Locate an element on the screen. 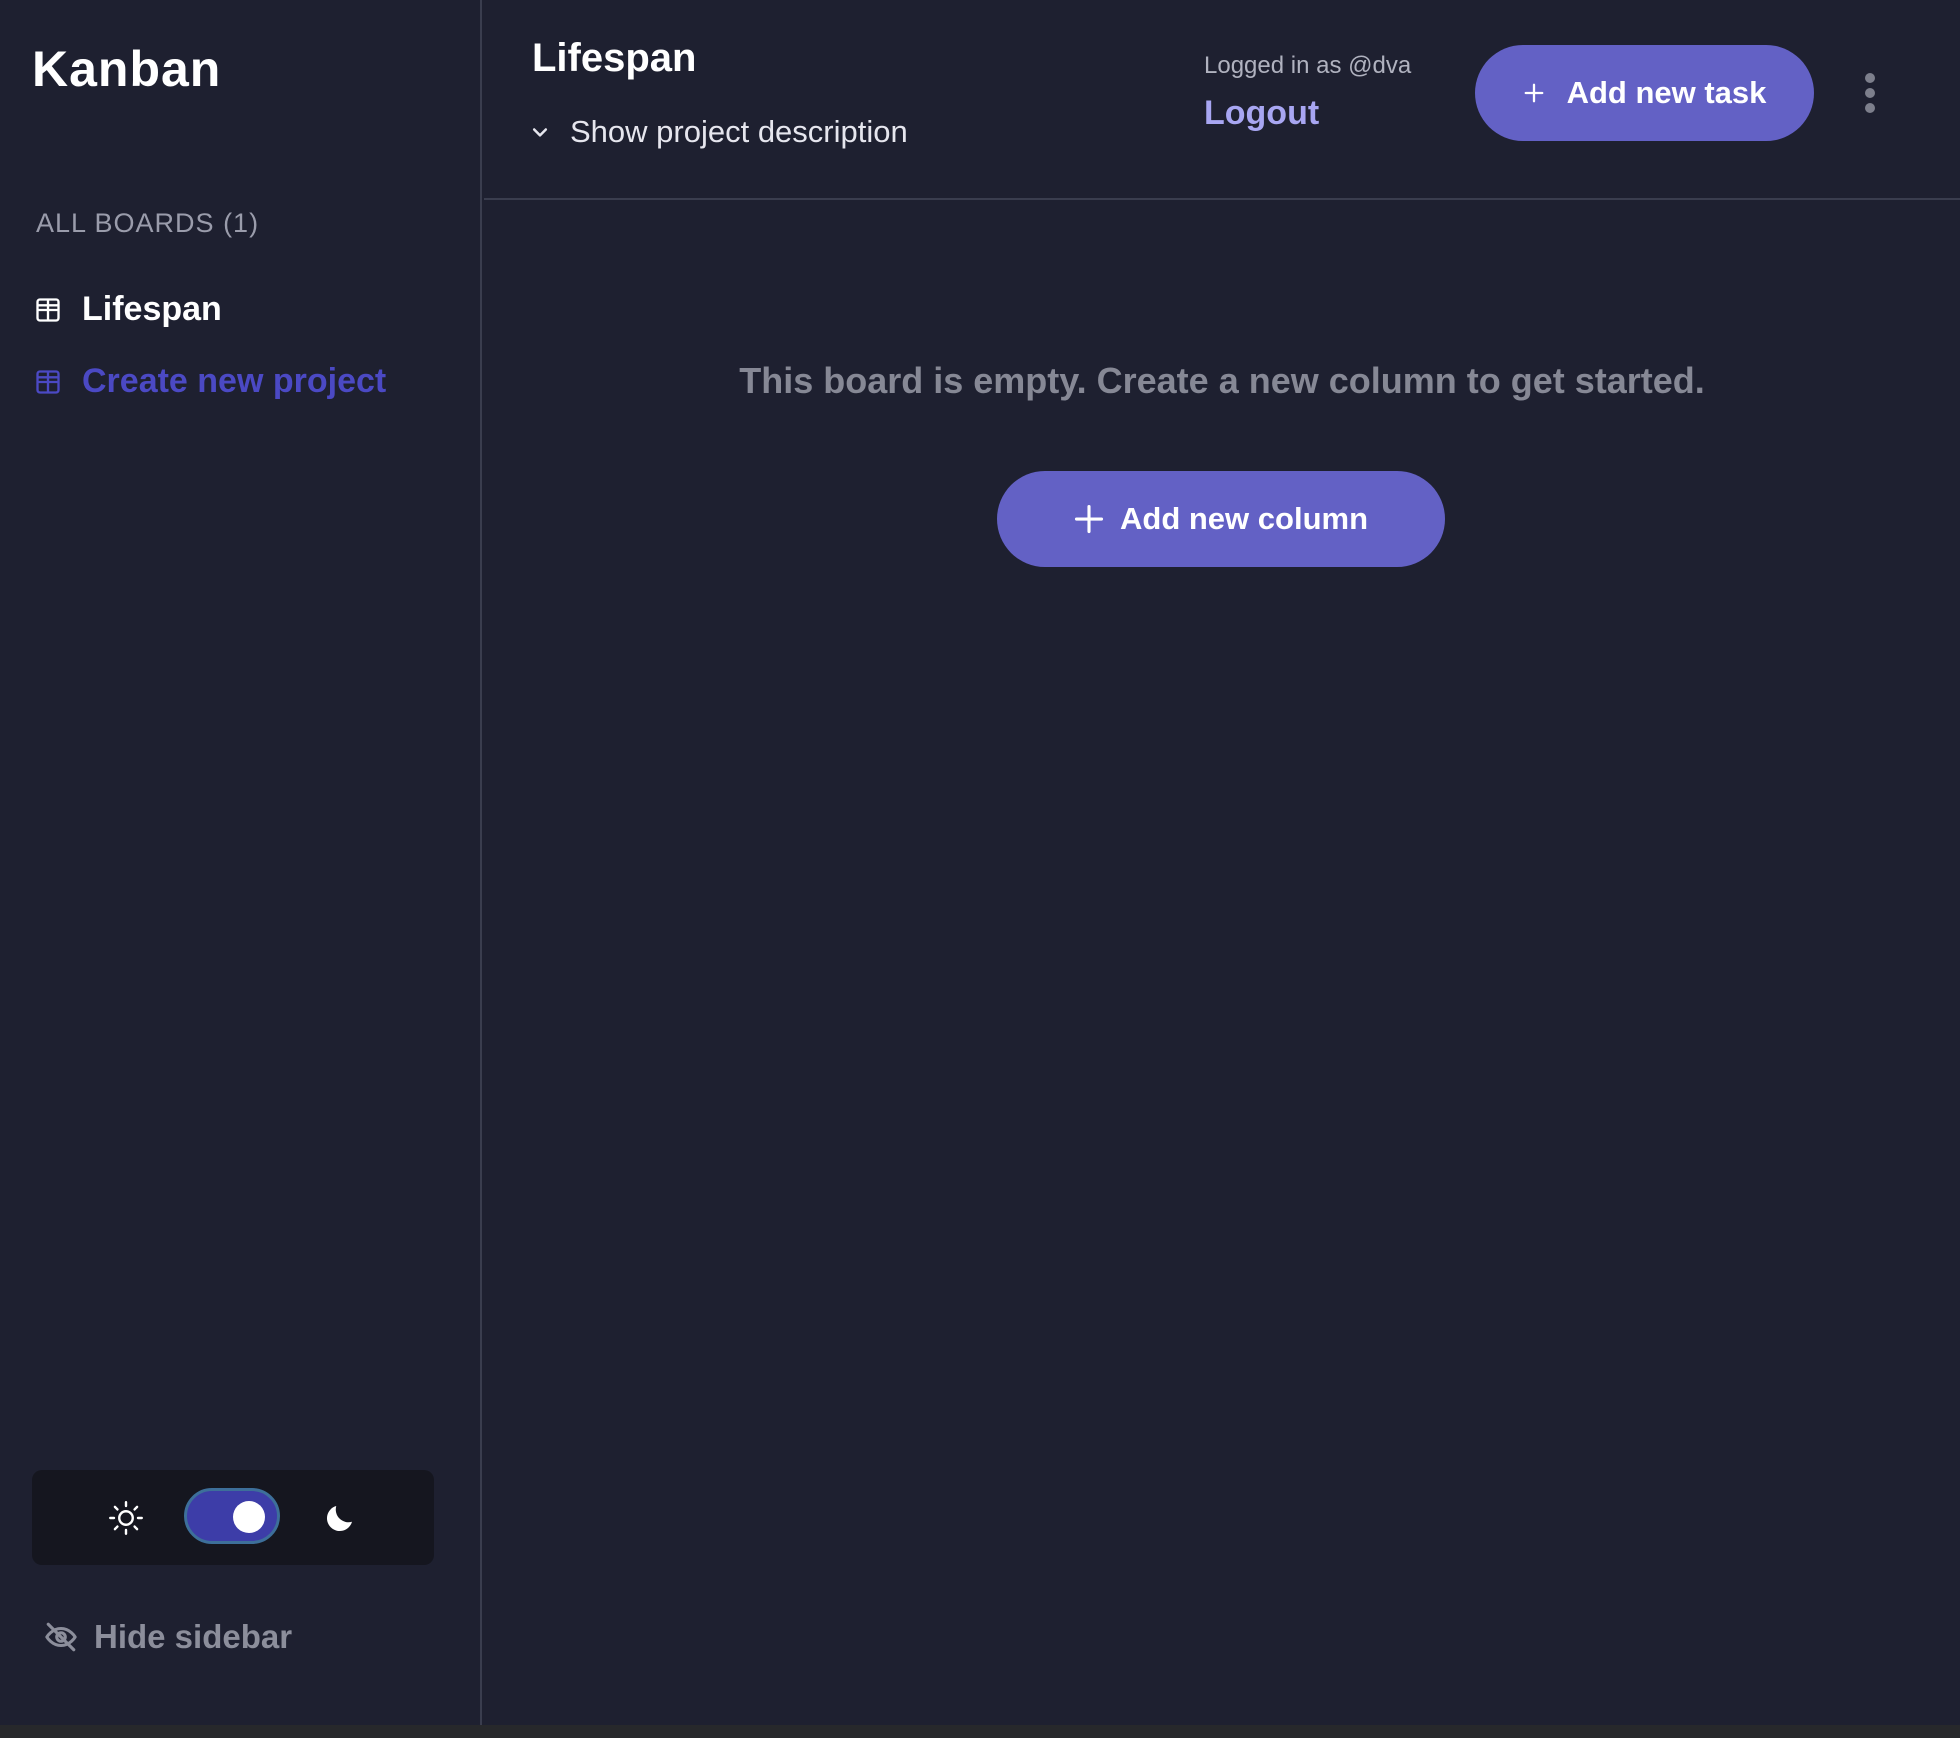  chevron-down-icon is located at coordinates (540, 132).